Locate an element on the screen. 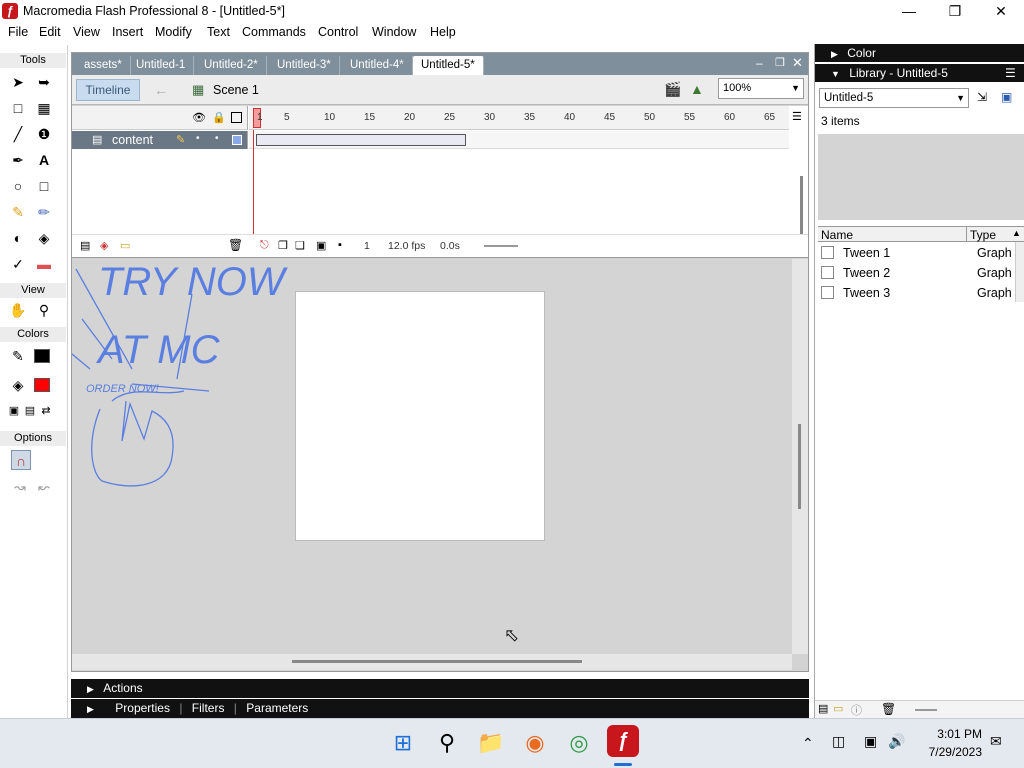 Image resolution: width=1024 pixels, height=768 pixels. free-transform-tool-icon: □ is located at coordinates (18, 108).